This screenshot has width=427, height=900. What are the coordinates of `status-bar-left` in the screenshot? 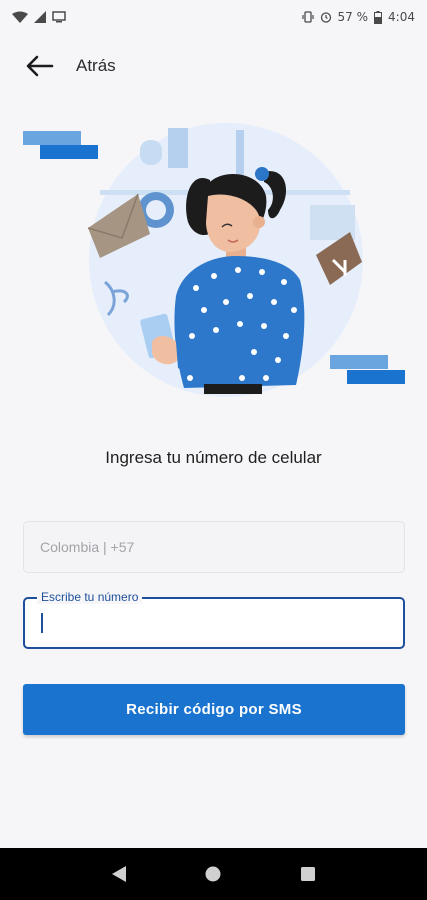 It's located at (39, 17).